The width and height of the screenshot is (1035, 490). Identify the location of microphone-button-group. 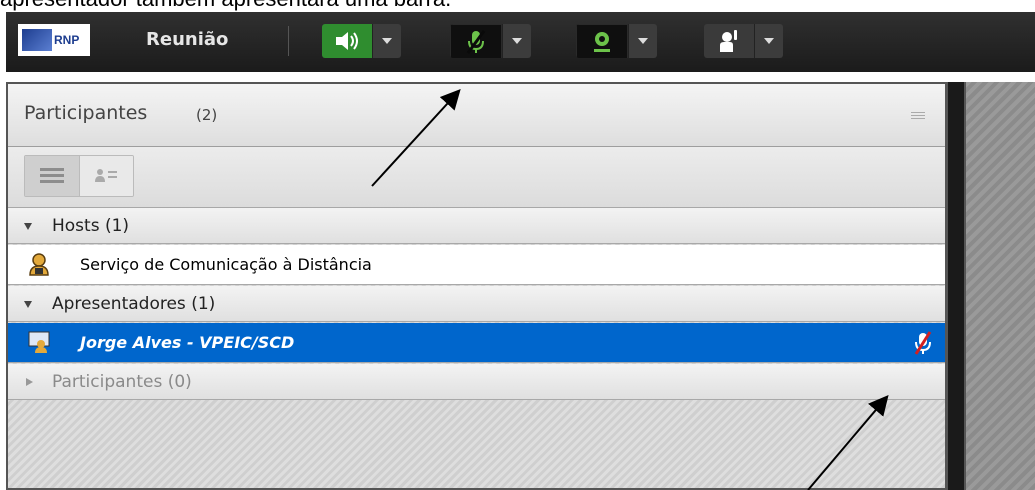
(490, 41).